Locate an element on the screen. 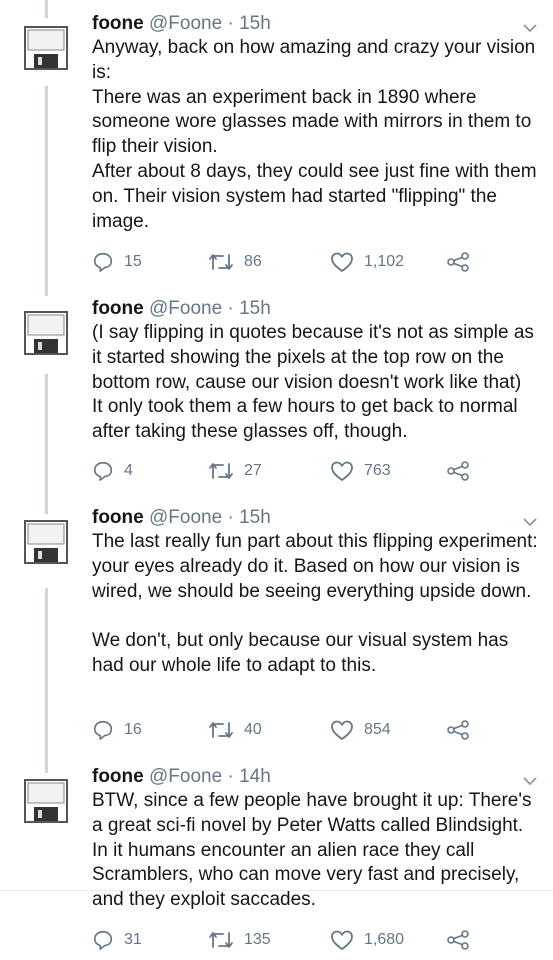 This screenshot has width=553, height=960. like-count: 854 is located at coordinates (377, 729).